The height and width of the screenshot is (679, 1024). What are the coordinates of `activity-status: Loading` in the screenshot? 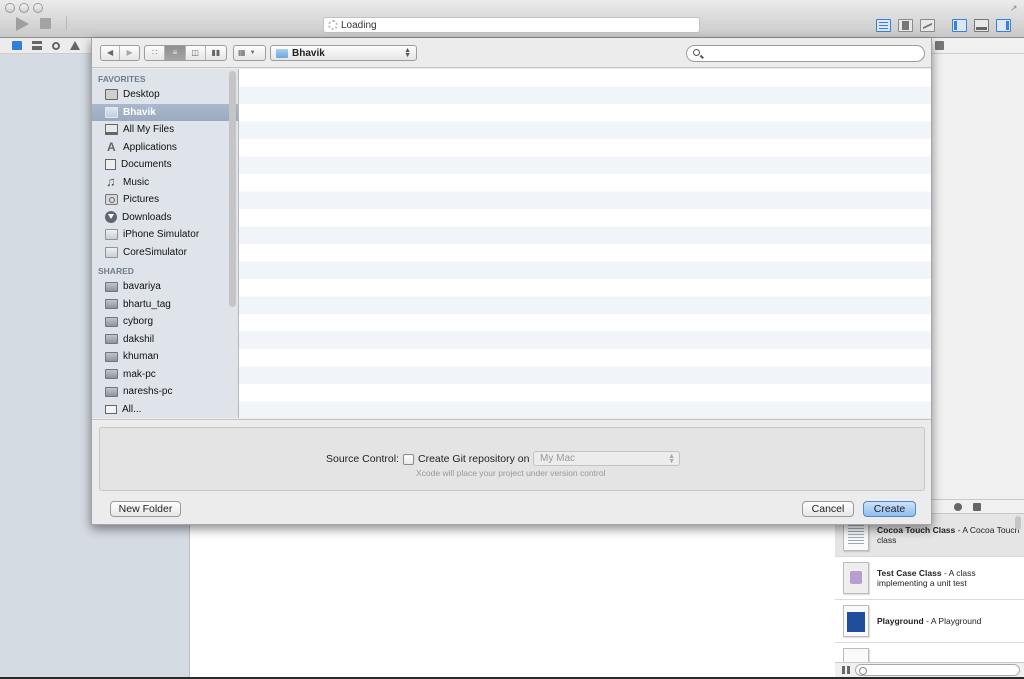 It's located at (359, 25).